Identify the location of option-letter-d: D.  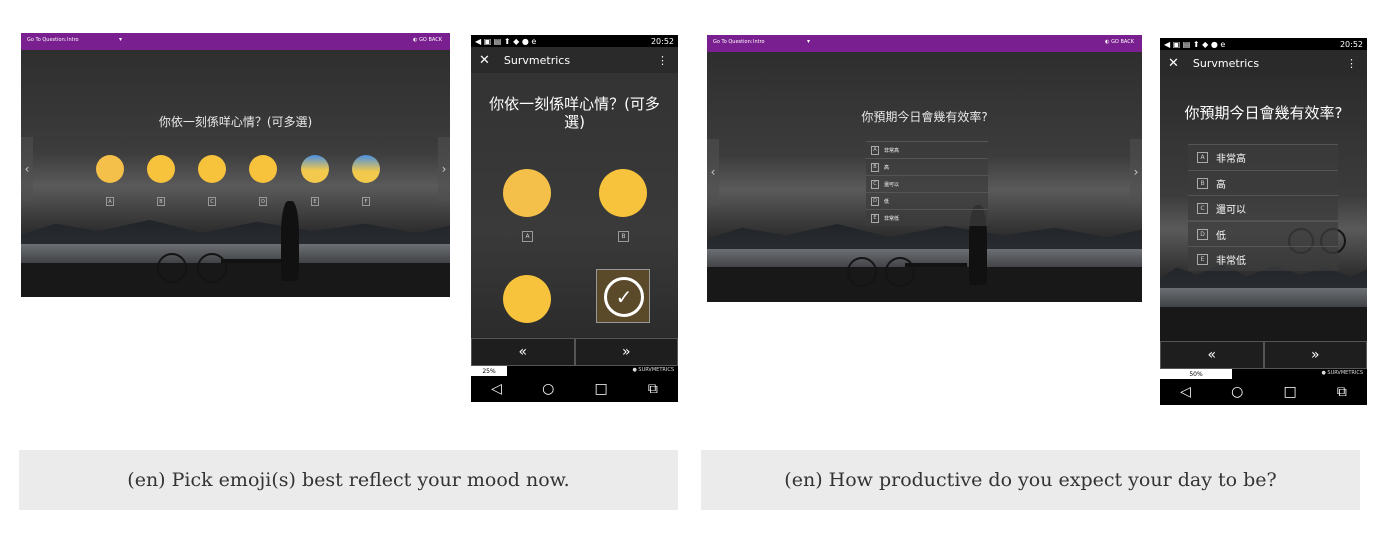
(263, 201).